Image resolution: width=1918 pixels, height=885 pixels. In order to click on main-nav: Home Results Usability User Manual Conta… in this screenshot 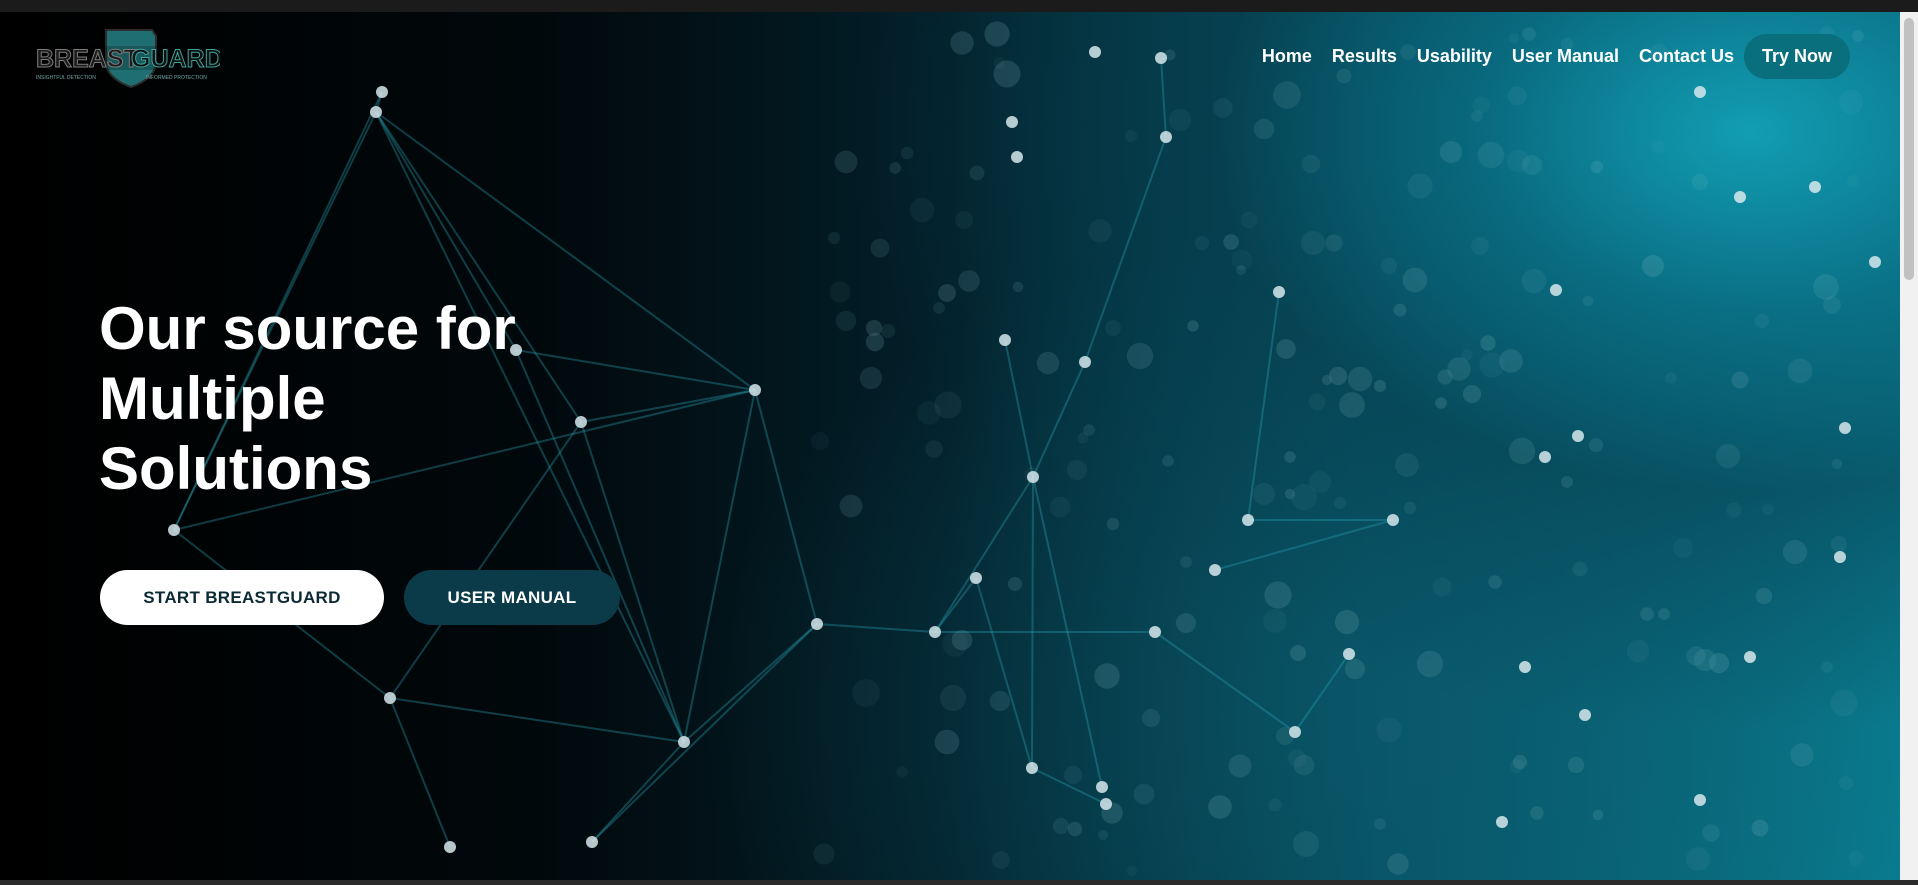, I will do `click(1556, 56)`.